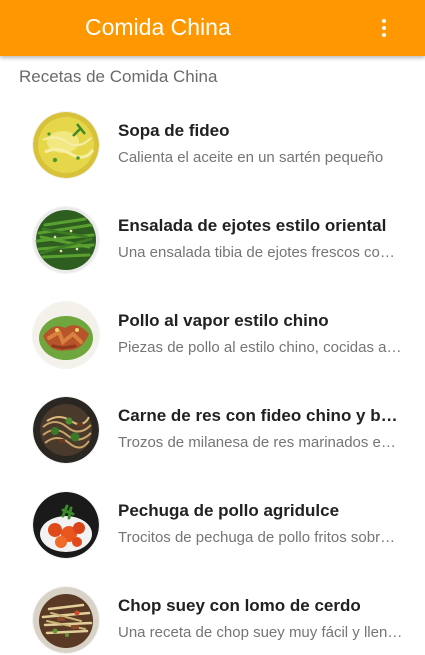 Image resolution: width=425 pixels, height=655 pixels. I want to click on chop-suey-icon, so click(66, 620).